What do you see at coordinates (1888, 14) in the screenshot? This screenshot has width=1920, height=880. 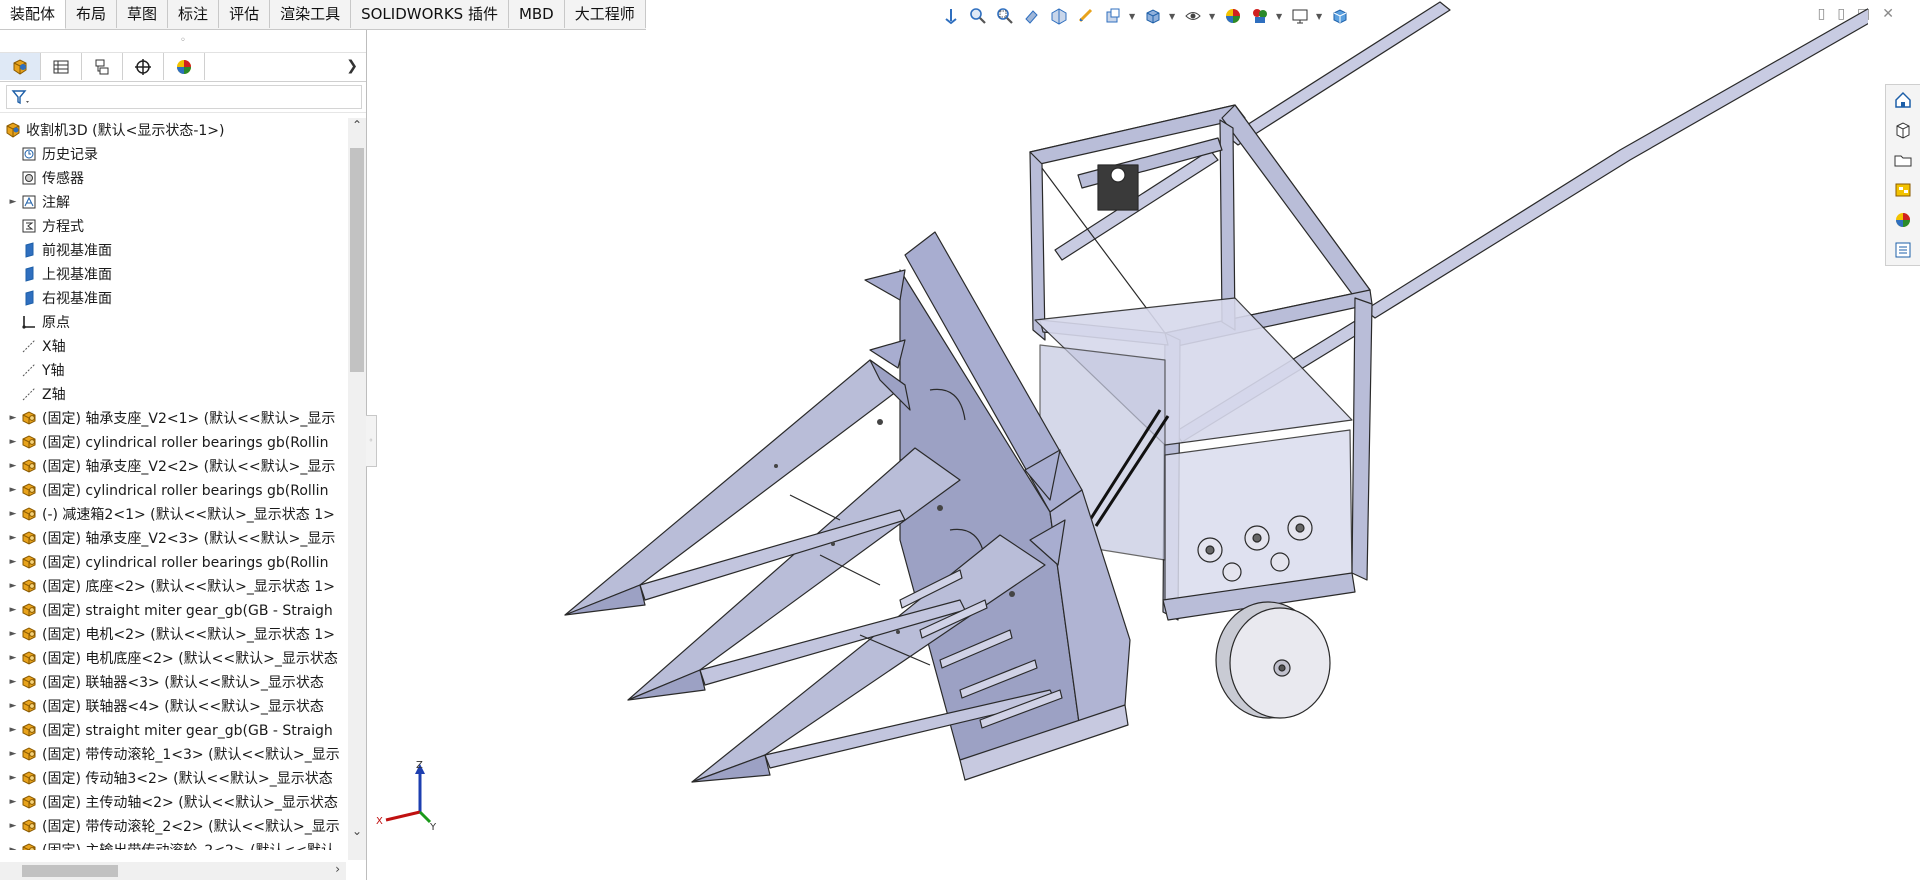 I see `close-icon: ✕` at bounding box center [1888, 14].